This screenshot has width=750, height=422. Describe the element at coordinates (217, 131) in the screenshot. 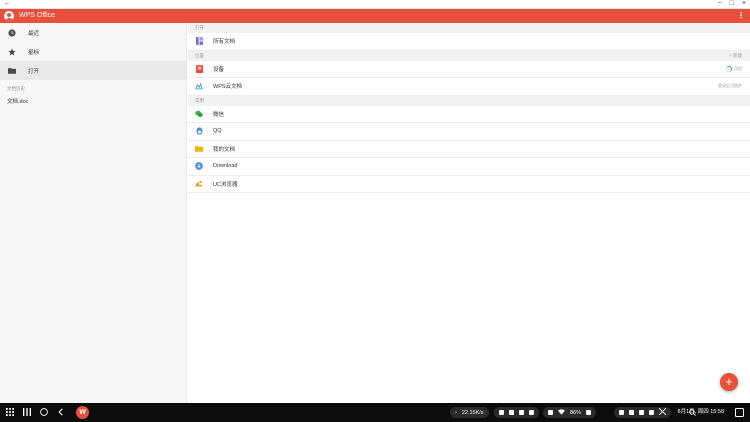

I see `list-item-label: QQ` at that location.